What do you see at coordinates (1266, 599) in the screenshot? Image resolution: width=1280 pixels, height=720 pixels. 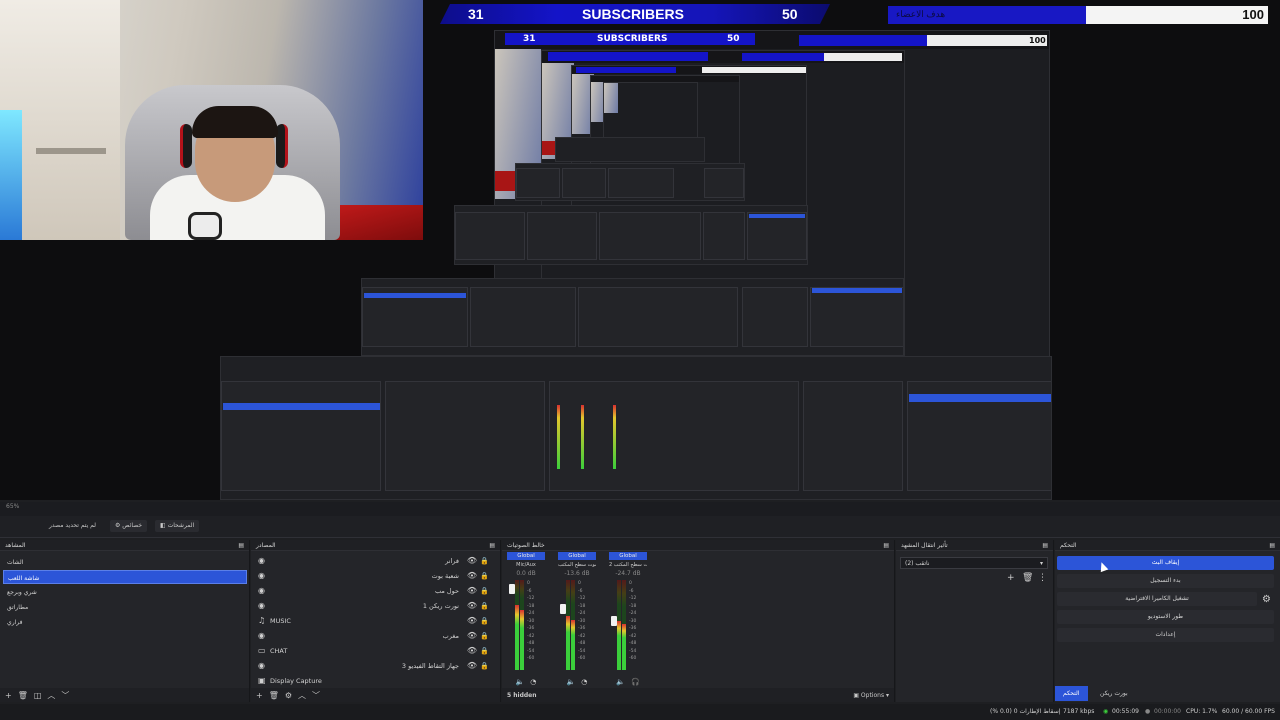 I see `virtual-camera-settings-icon: ⚙` at bounding box center [1266, 599].